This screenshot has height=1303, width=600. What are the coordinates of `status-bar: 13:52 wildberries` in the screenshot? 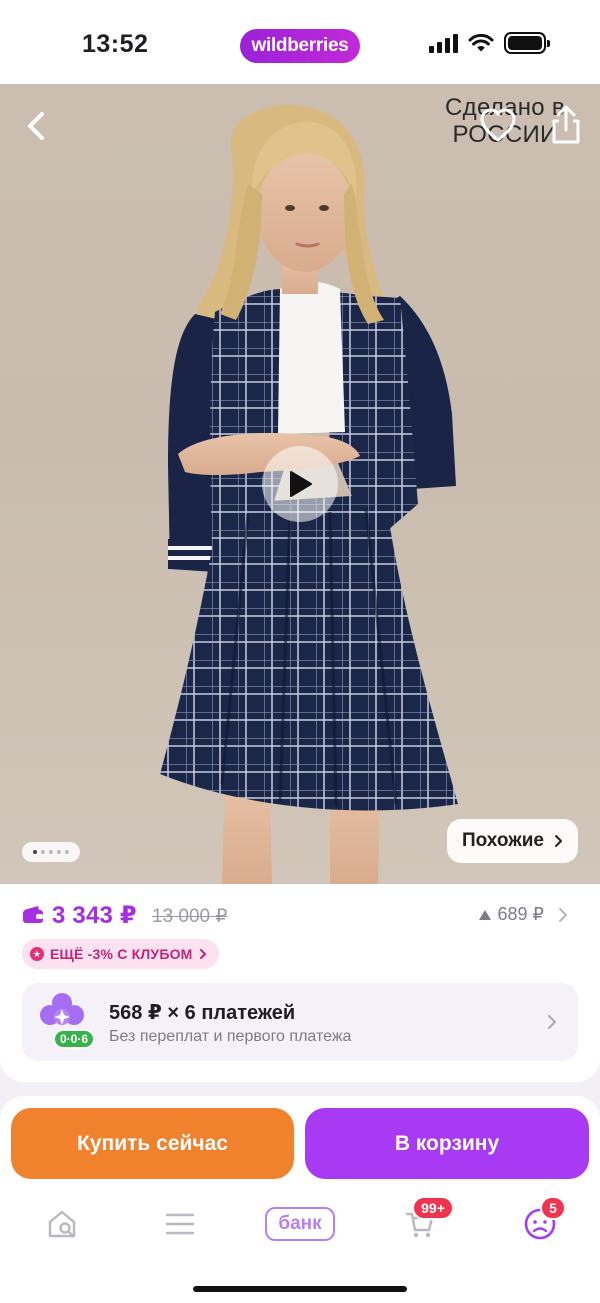 It's located at (300, 42).